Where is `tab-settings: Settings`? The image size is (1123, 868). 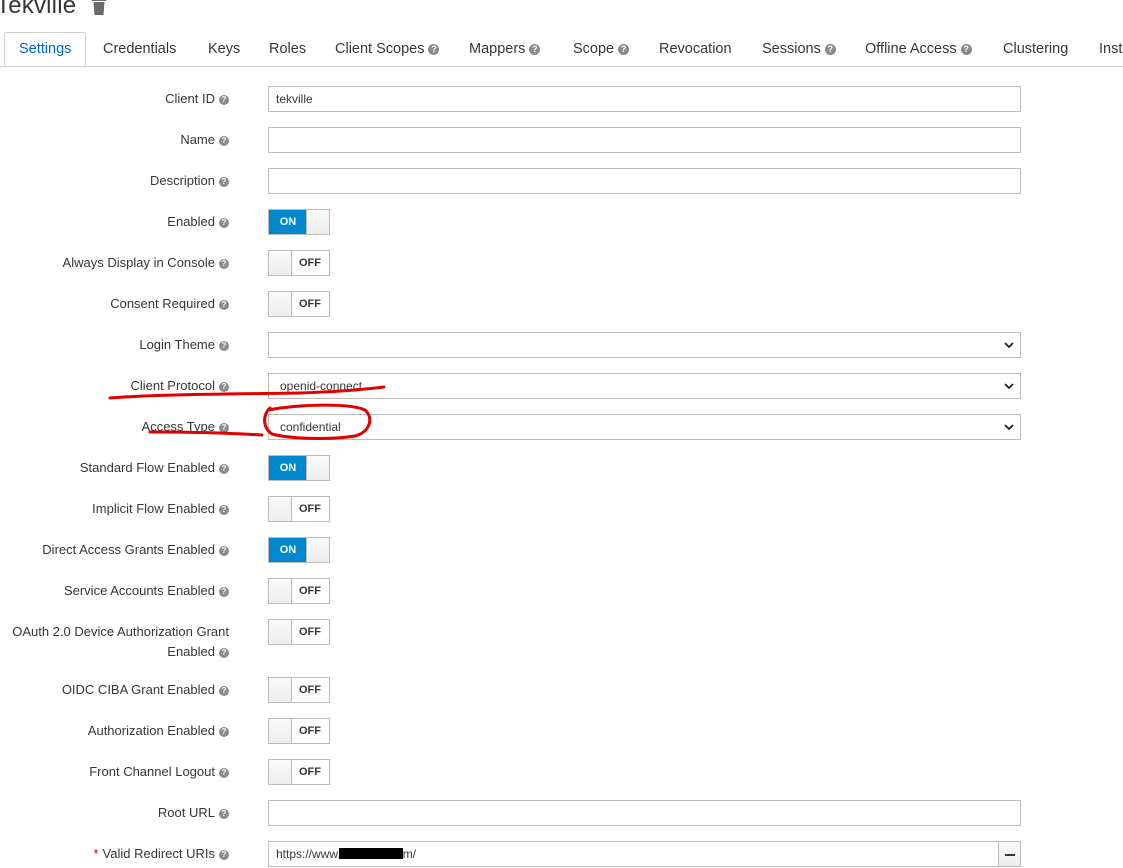
tab-settings: Settings is located at coordinates (45, 49).